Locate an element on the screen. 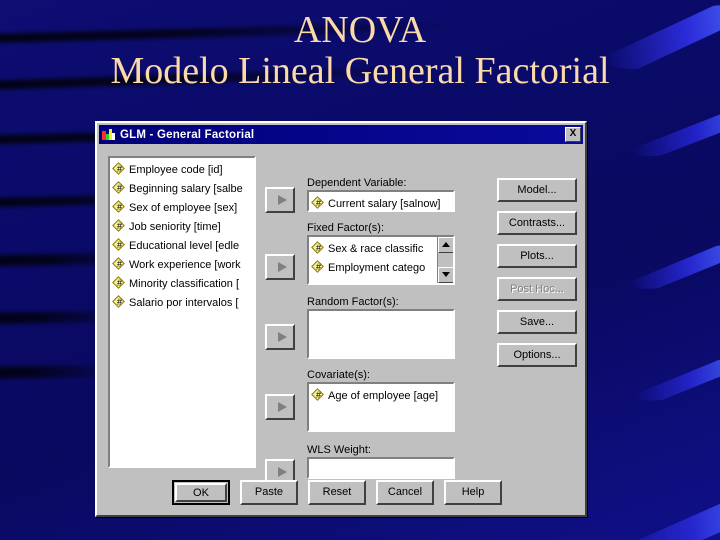 The image size is (720, 540). ok-button-label: OK is located at coordinates (201, 492).